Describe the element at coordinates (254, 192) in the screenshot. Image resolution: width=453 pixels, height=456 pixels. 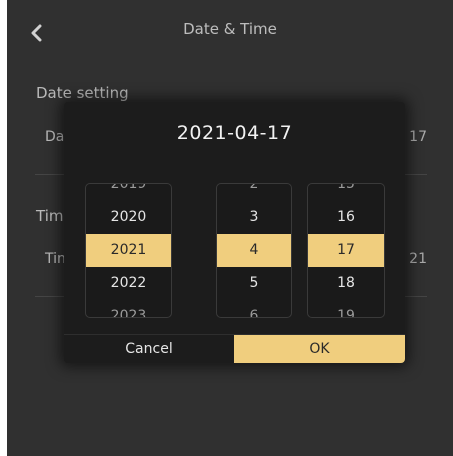
I see `month-option: 2` at that location.